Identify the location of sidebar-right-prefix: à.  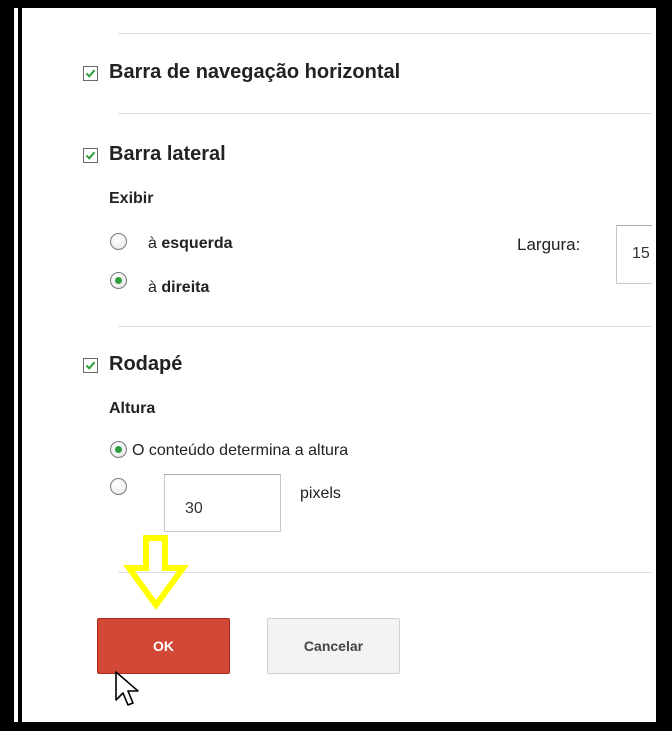
(152, 287).